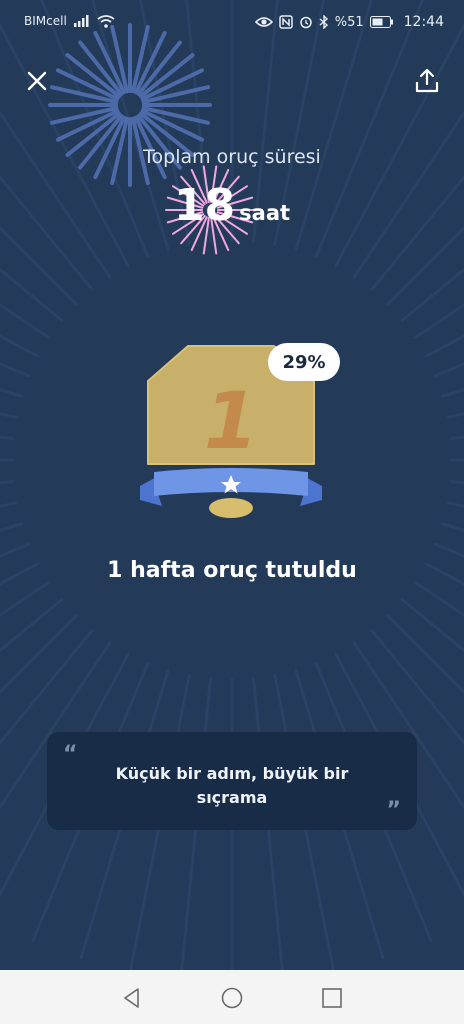  Describe the element at coordinates (305, 22) in the screenshot. I see `alarm-icon` at that location.